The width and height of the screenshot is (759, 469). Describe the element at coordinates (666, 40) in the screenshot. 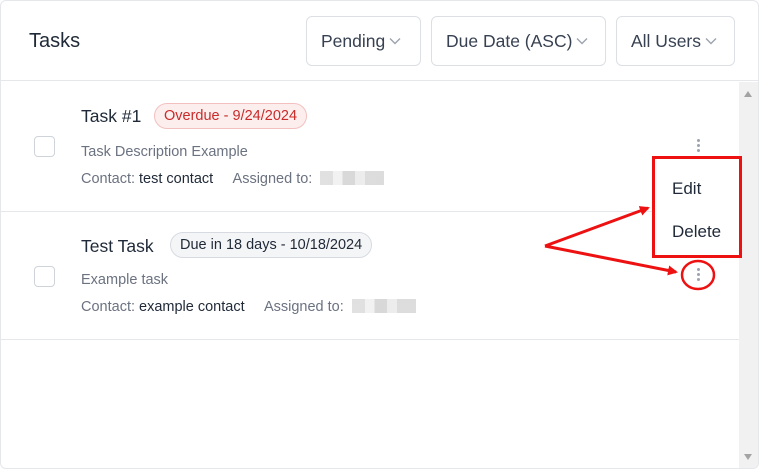

I see `user-filter-label: All Users` at that location.